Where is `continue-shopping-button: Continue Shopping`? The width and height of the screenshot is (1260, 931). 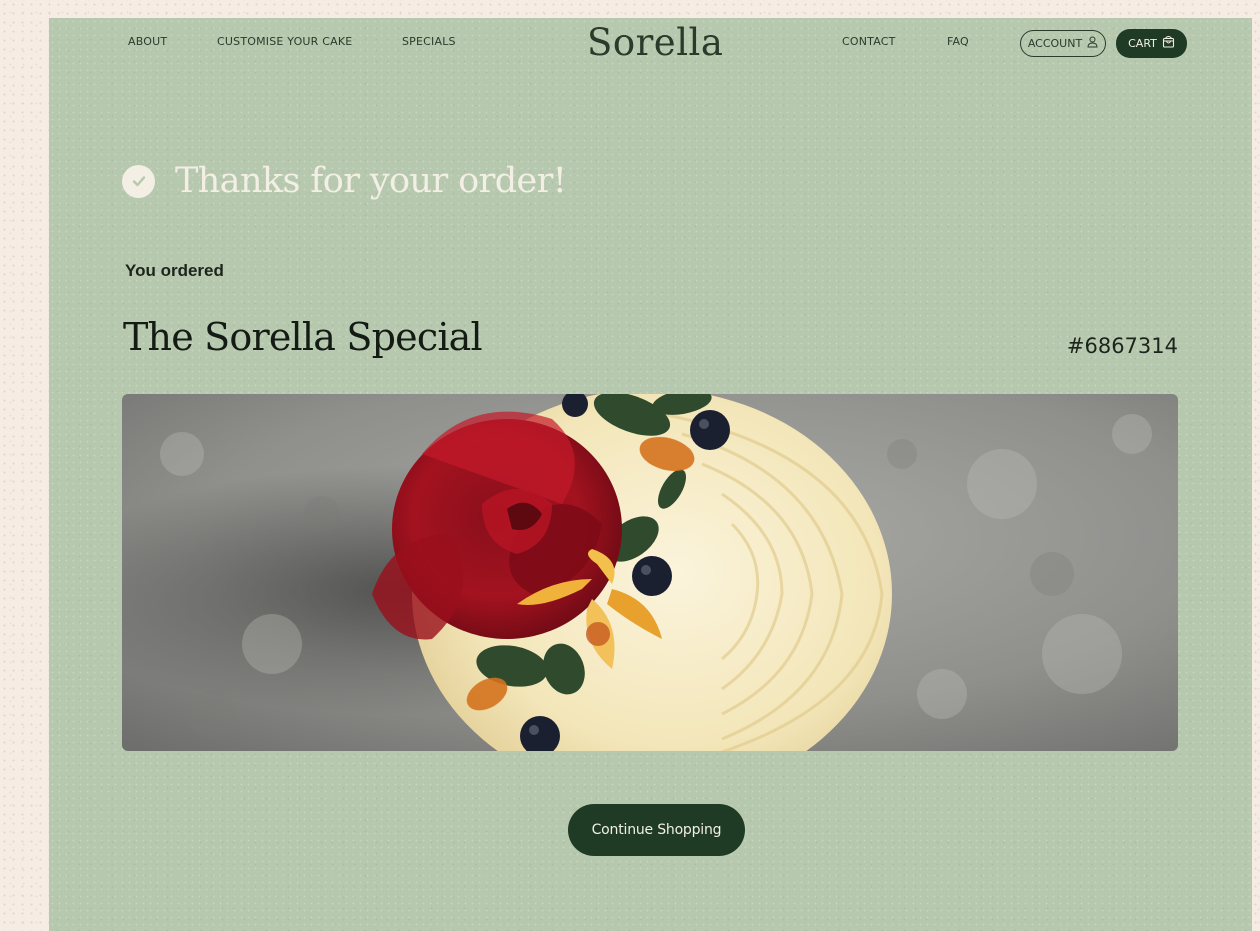 continue-shopping-button: Continue Shopping is located at coordinates (656, 830).